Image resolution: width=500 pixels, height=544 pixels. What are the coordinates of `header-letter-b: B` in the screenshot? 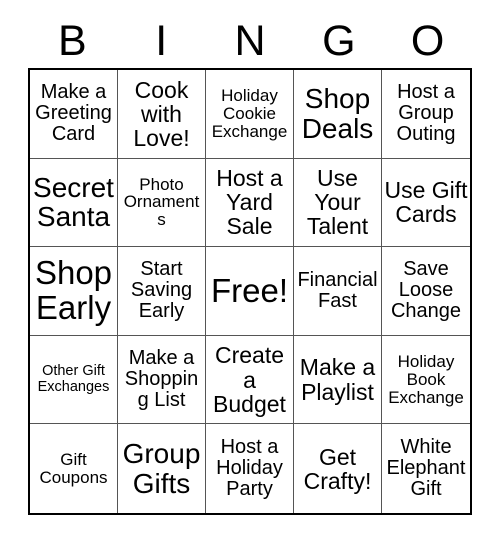 It's located at (72, 41).